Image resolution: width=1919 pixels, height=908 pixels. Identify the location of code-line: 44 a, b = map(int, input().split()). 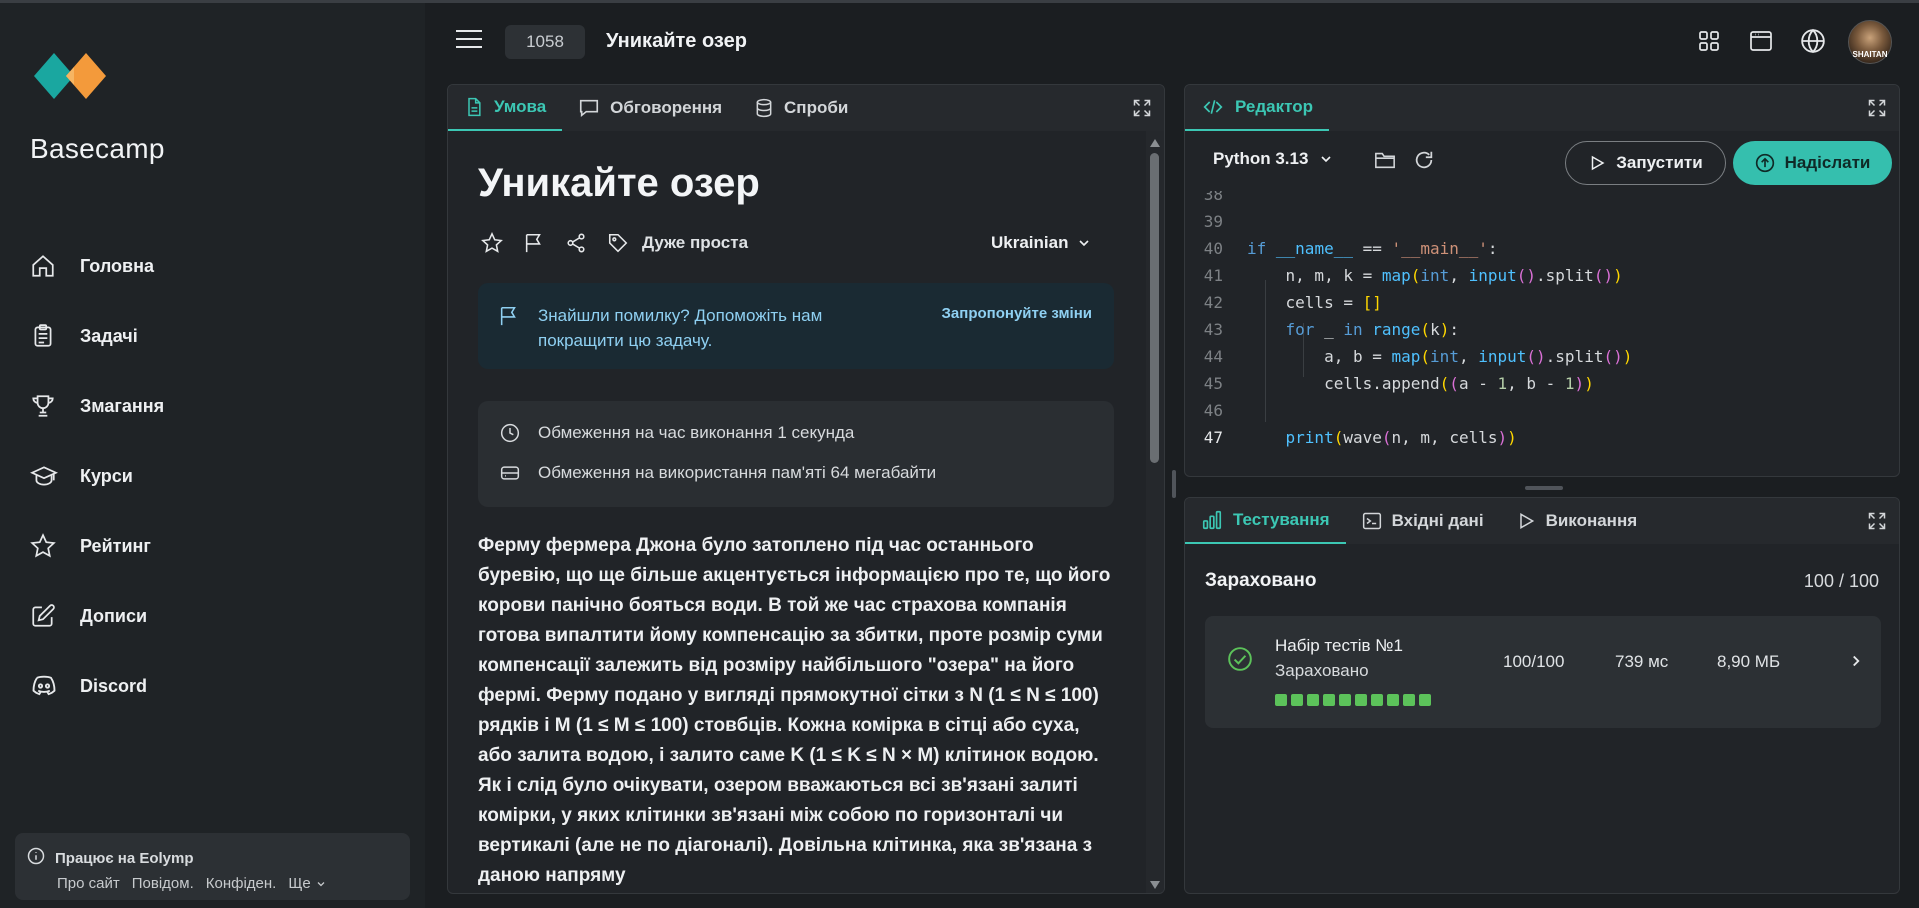
(1409, 356).